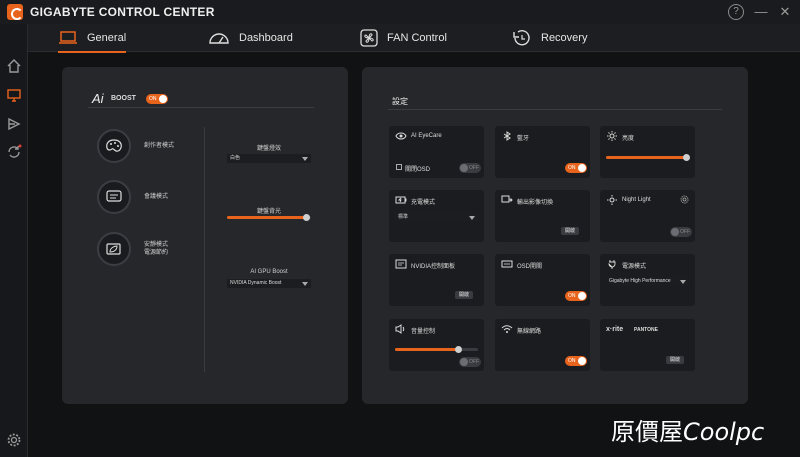 The image size is (800, 457). What do you see at coordinates (433, 267) in the screenshot?
I see `nvidia-label: NVIDIA控制面板` at bounding box center [433, 267].